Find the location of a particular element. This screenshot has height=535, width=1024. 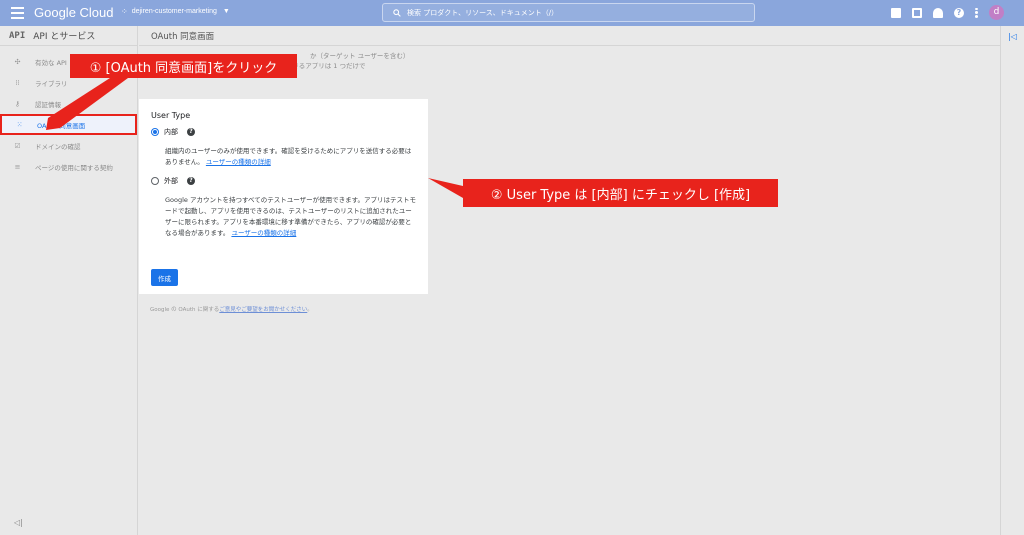

search-icon is located at coordinates (397, 12).